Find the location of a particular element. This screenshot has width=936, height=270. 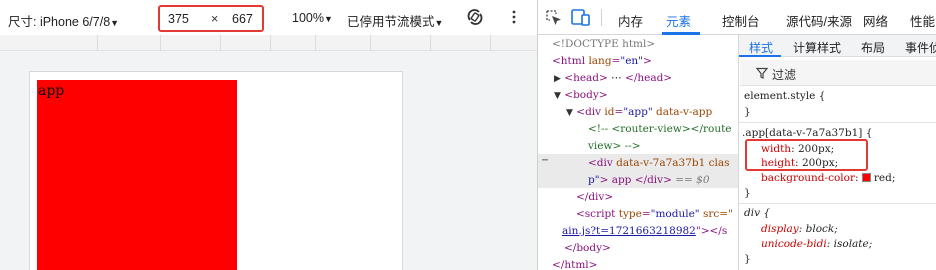

div-selected-node-cont: p"> app </div> == $0 is located at coordinates (649, 180).